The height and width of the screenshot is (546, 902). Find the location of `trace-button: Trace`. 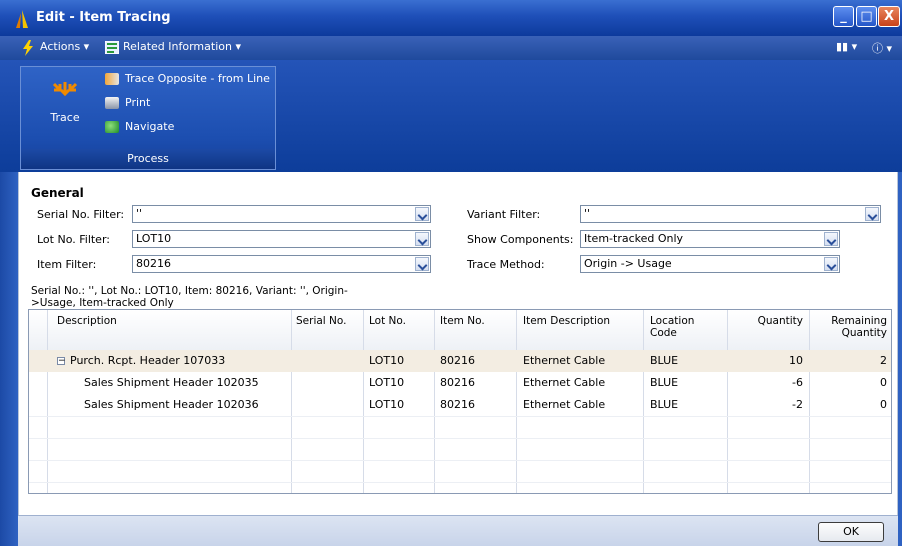

trace-button: Trace is located at coordinates (65, 117).